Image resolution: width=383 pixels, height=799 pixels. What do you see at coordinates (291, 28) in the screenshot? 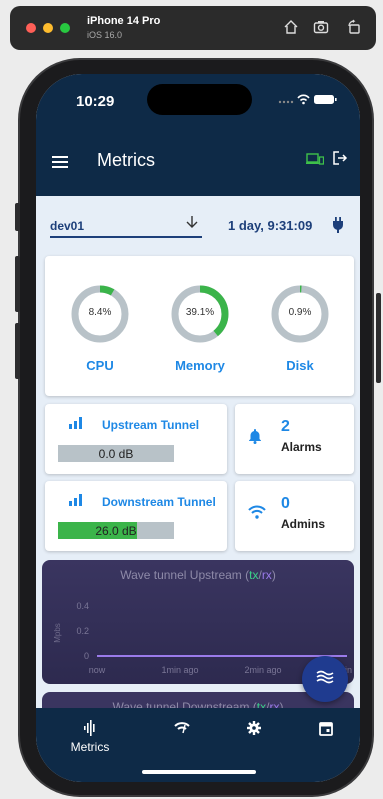
I see `home-icon` at bounding box center [291, 28].